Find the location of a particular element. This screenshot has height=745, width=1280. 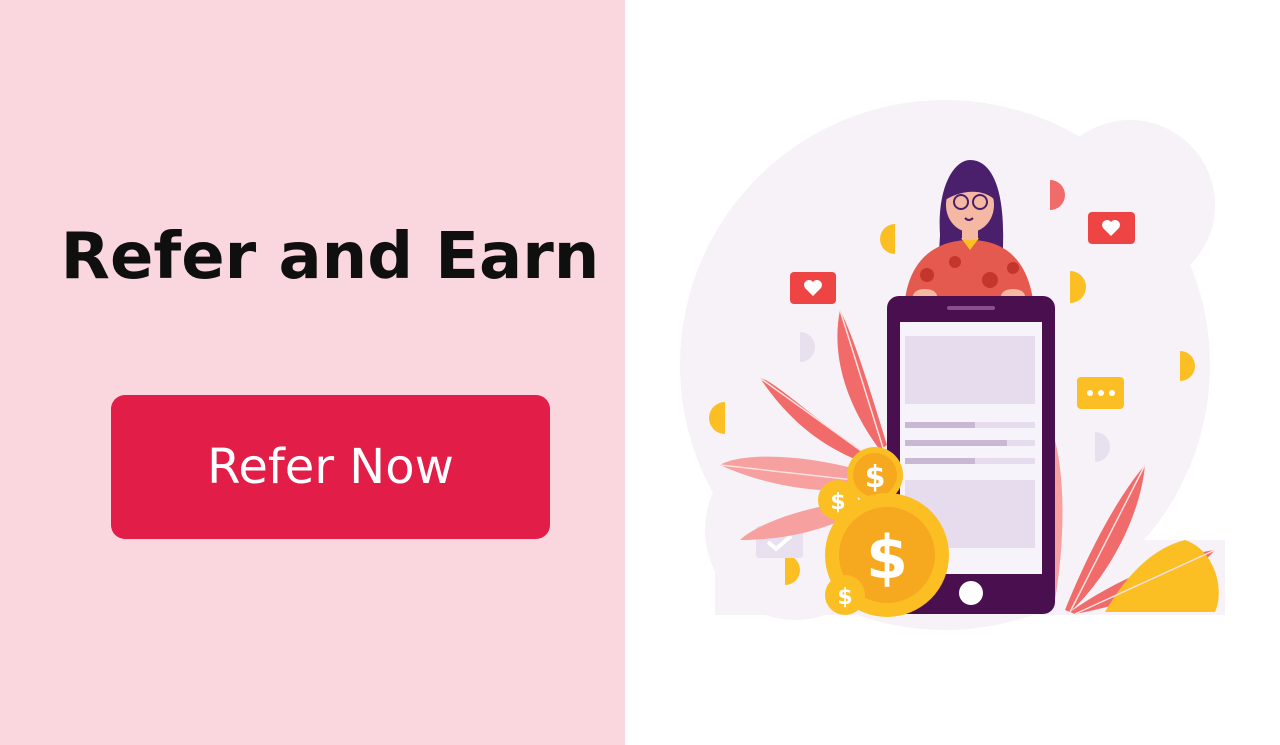

page-title: Refer and Earn is located at coordinates (330, 257).